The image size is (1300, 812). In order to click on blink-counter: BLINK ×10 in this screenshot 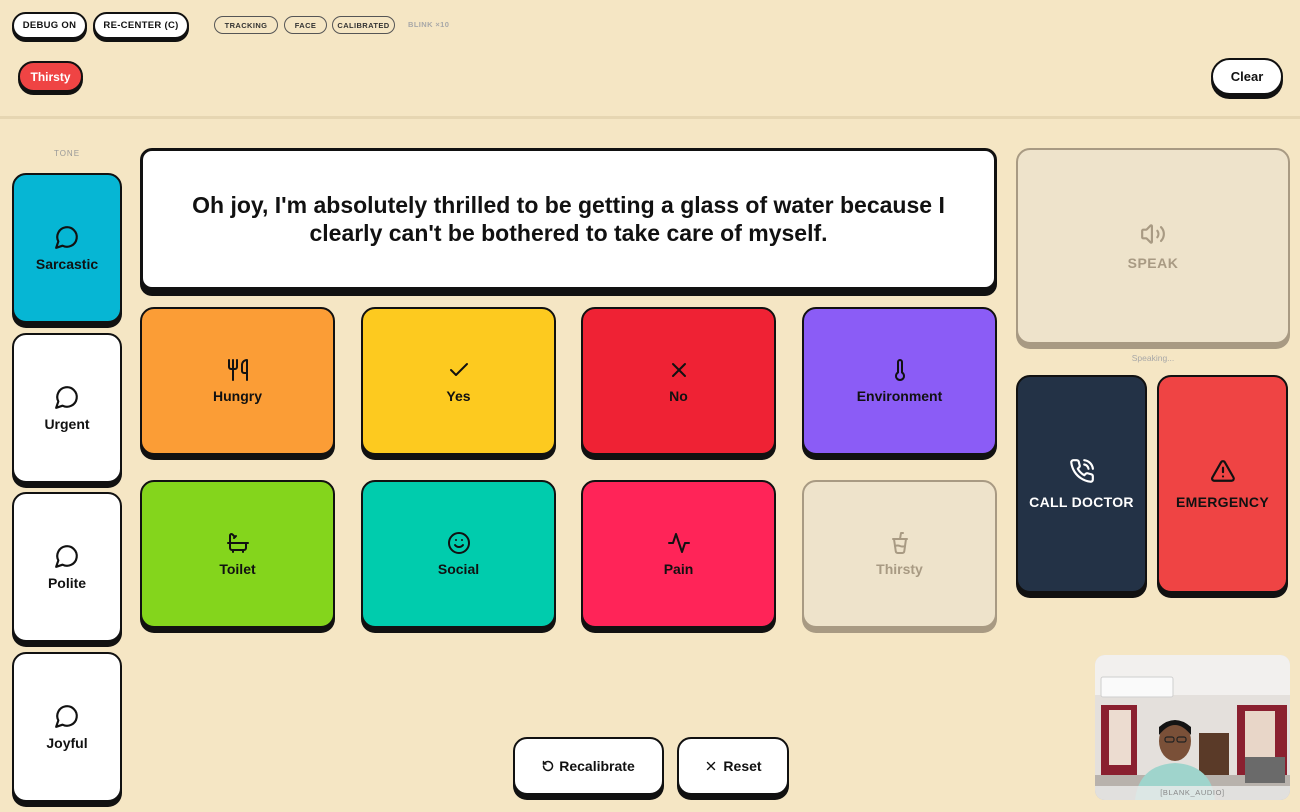, I will do `click(429, 24)`.